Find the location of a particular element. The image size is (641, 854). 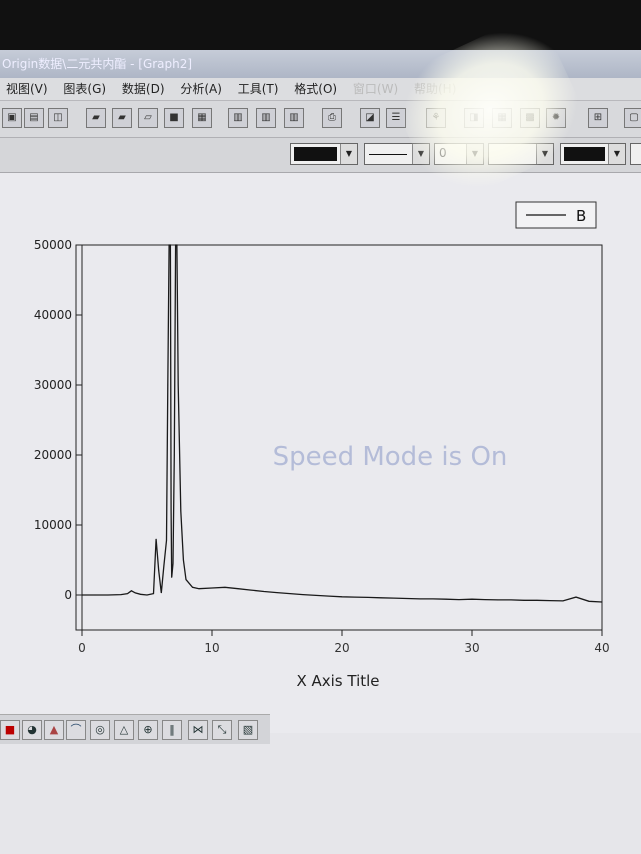

open-icon: ▰ is located at coordinates (96, 118).